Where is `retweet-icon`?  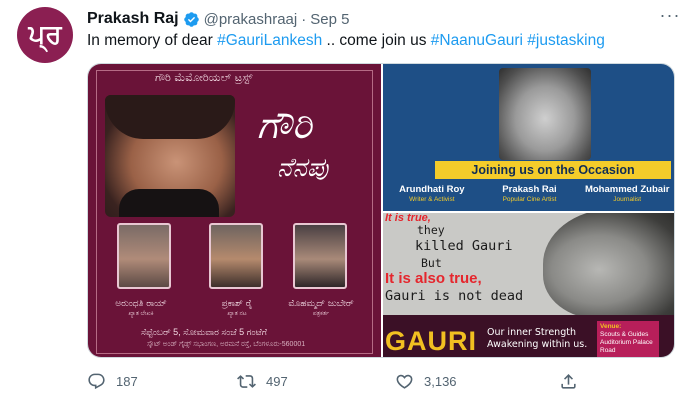
retweet-icon is located at coordinates (246, 381).